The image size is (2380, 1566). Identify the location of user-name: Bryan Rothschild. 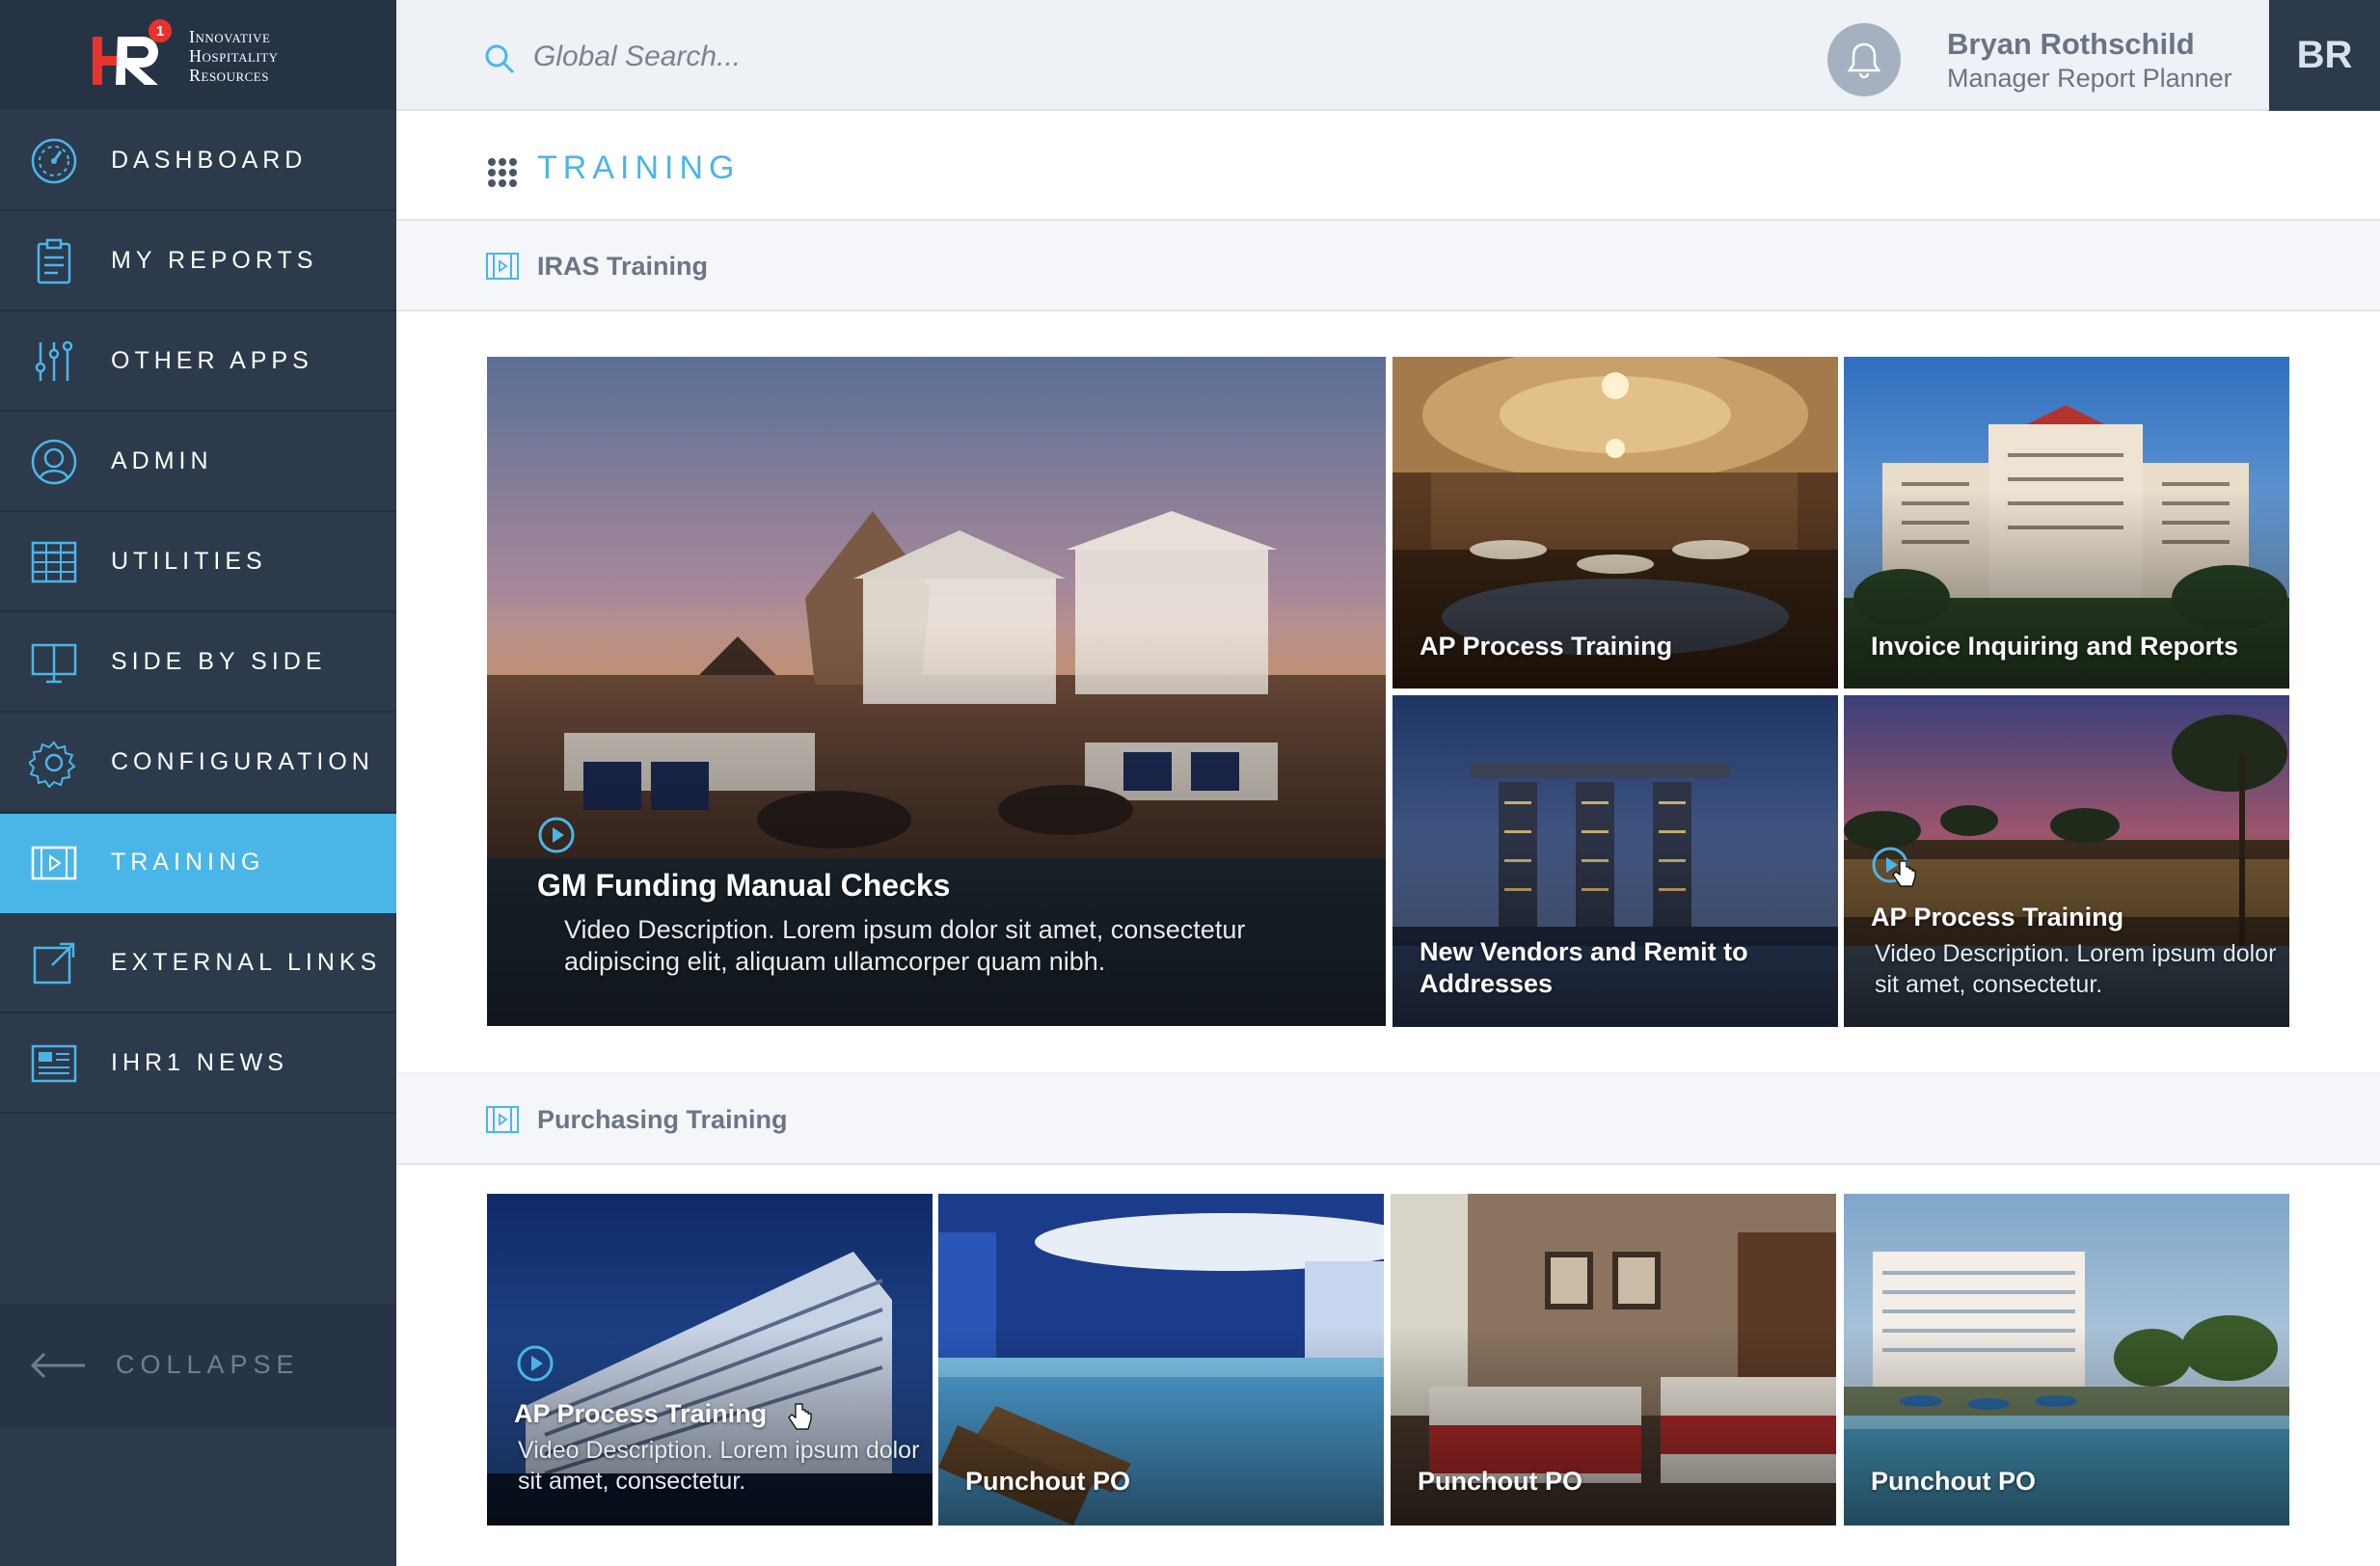
(2071, 44).